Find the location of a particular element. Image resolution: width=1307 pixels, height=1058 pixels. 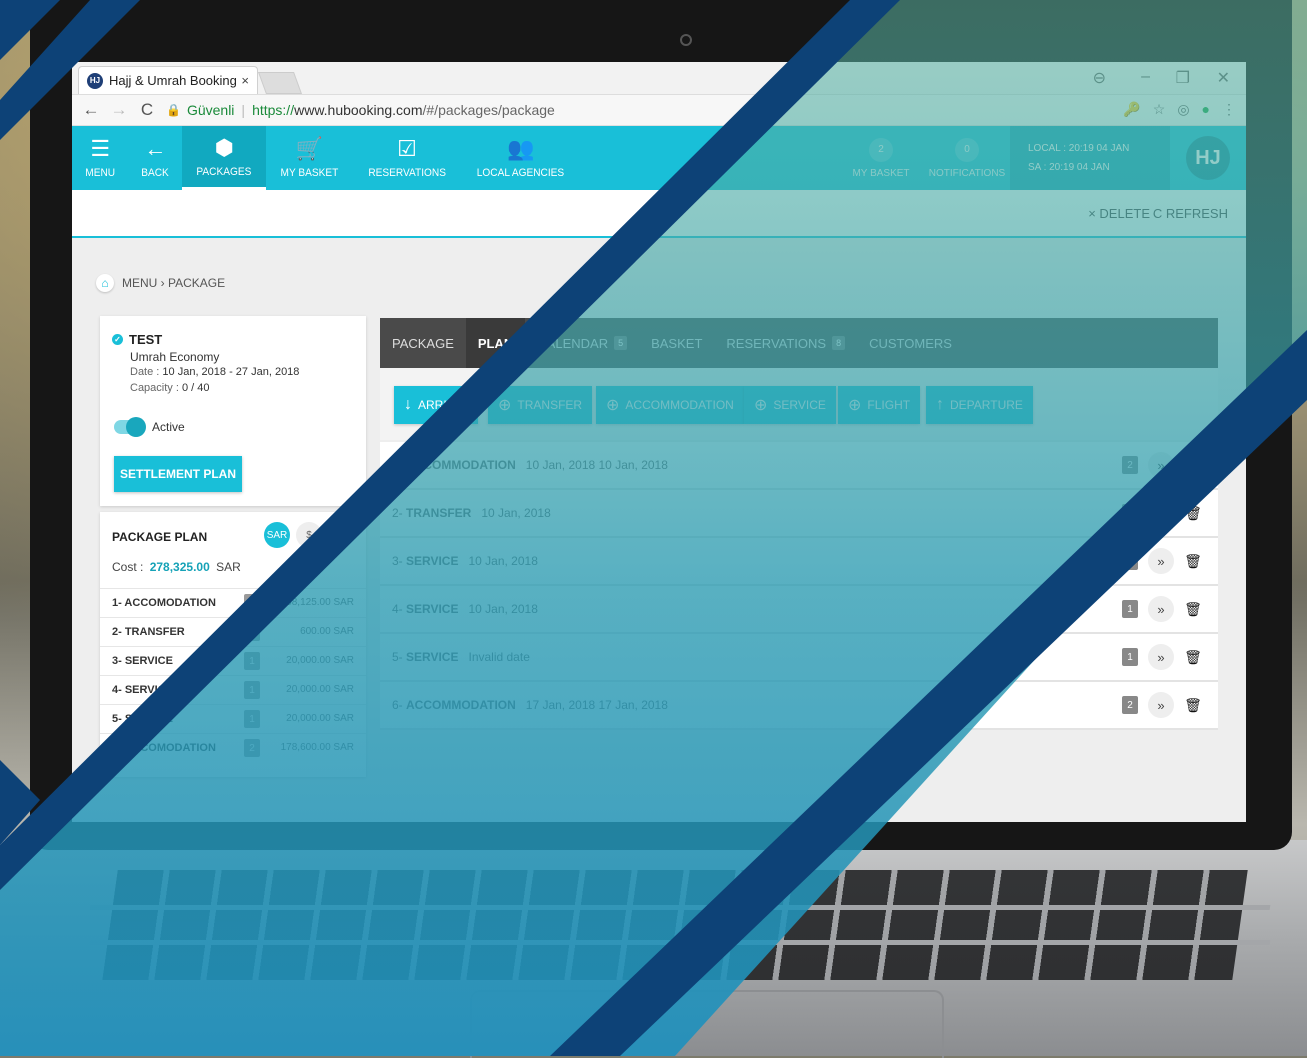

nav-reservations: ☑ RESERVATIONS is located at coordinates (407, 158).